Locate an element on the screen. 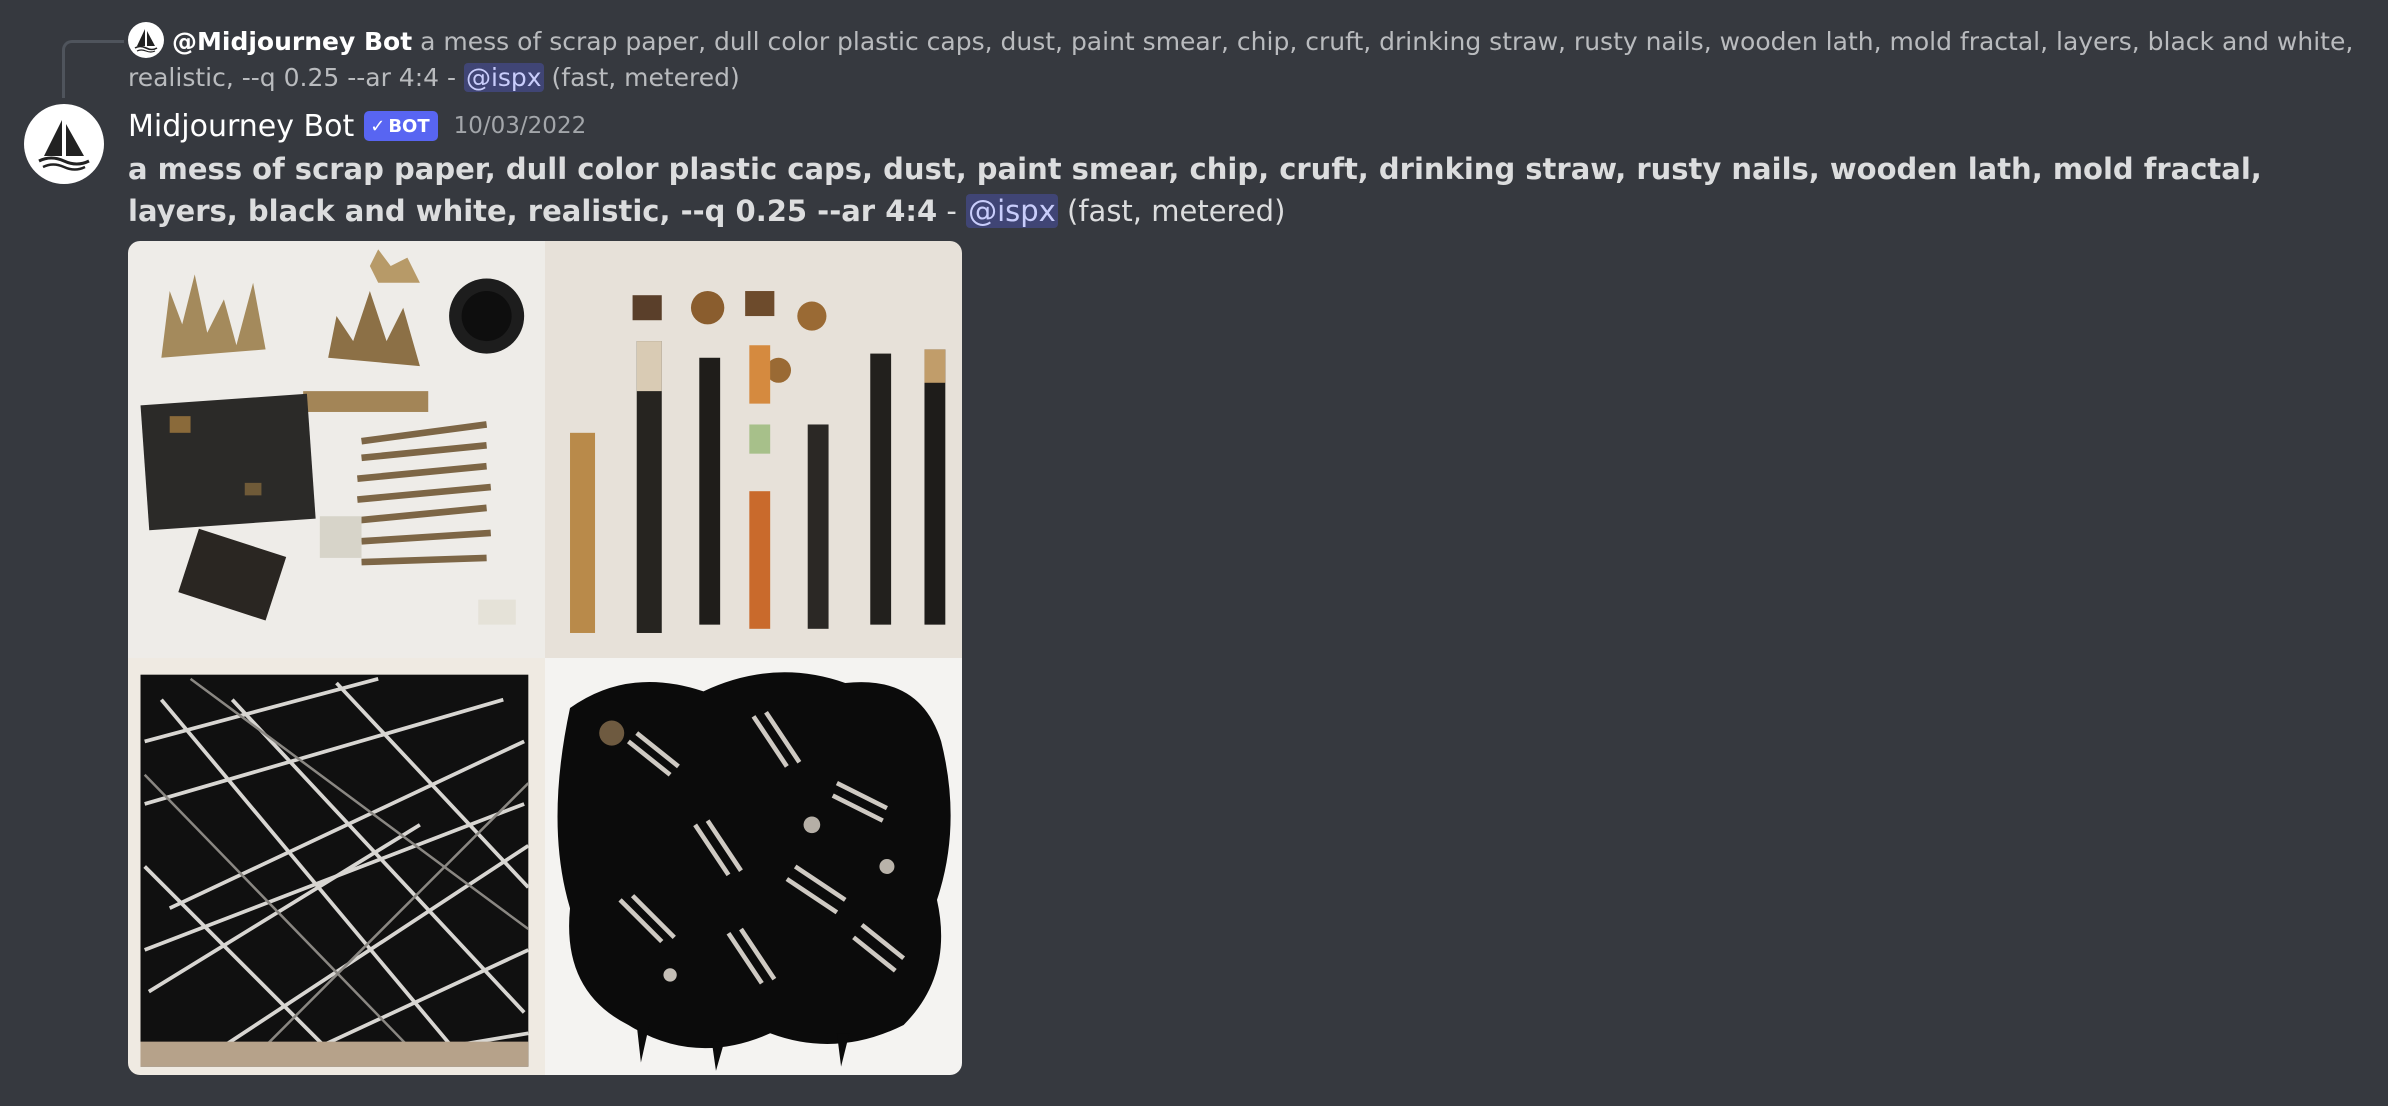 This screenshot has height=1106, width=2388. reply-user-mention: @ispx is located at coordinates (503, 77).